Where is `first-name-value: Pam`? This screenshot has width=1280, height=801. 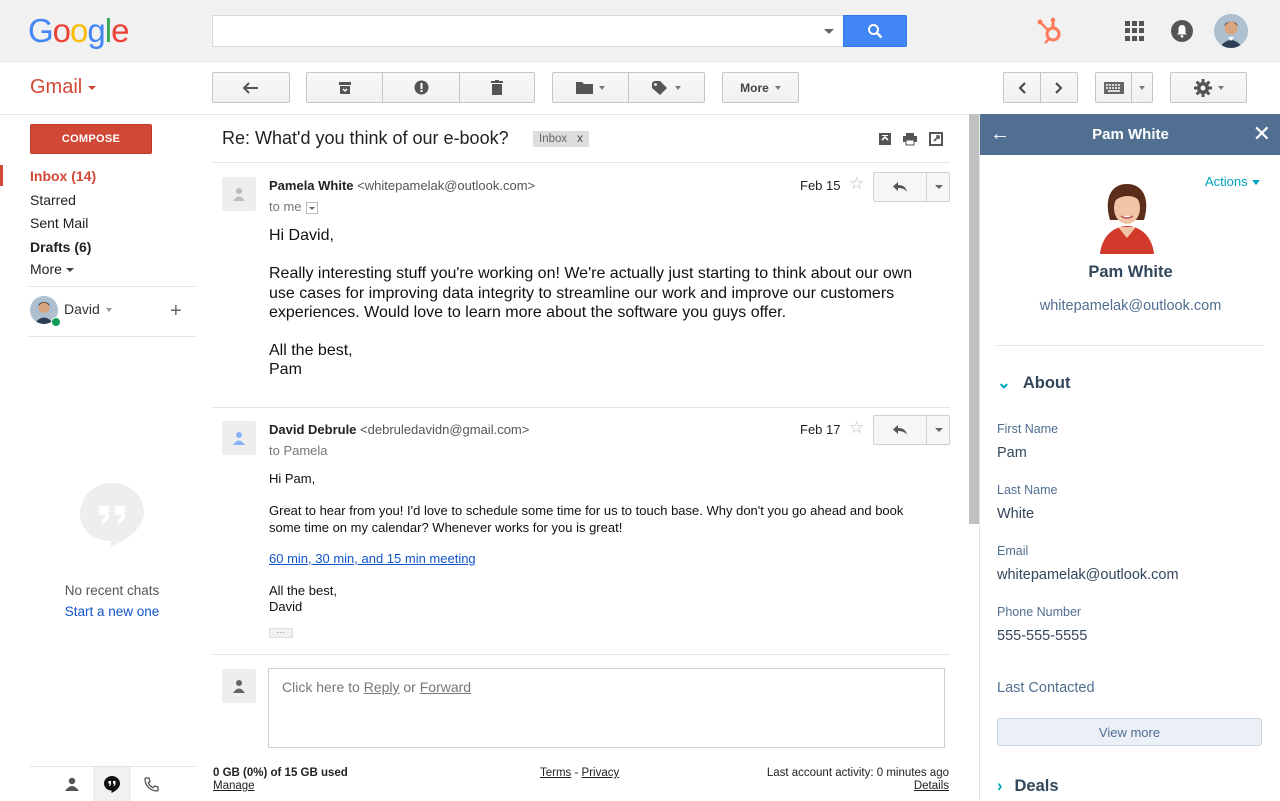
first-name-value: Pam is located at coordinates (1012, 453).